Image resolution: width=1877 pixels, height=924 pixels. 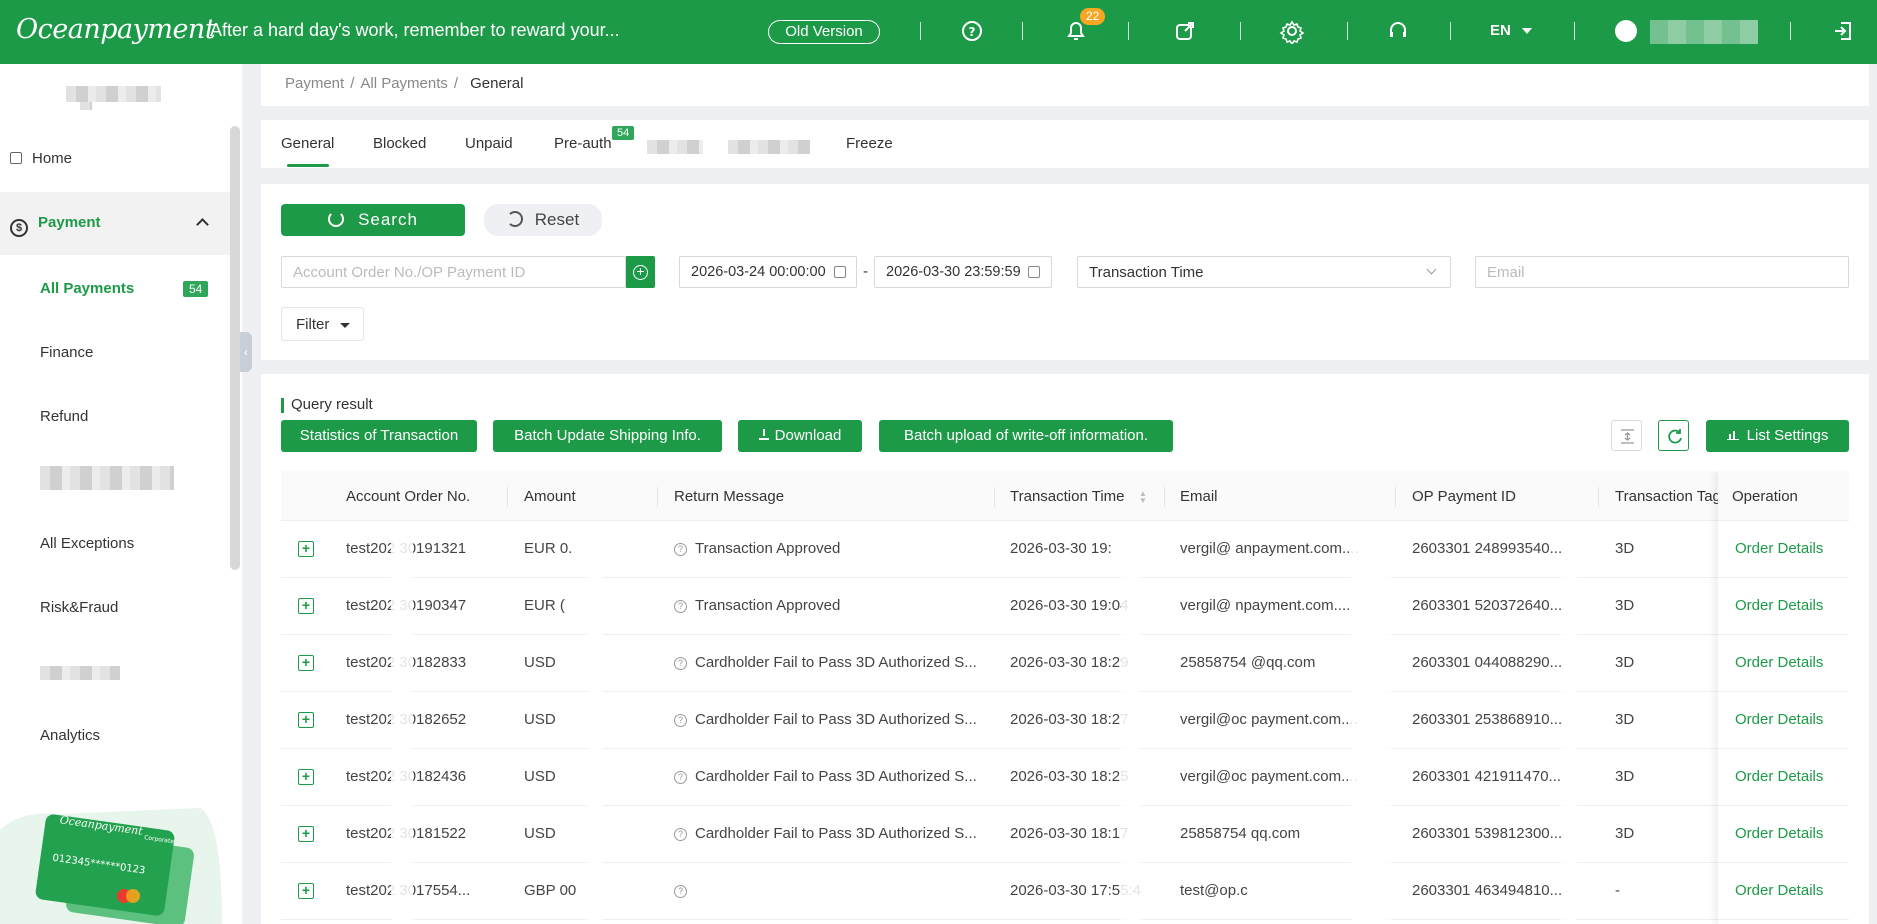 I want to click on list-settings-button: List Settings, so click(x=1777, y=436).